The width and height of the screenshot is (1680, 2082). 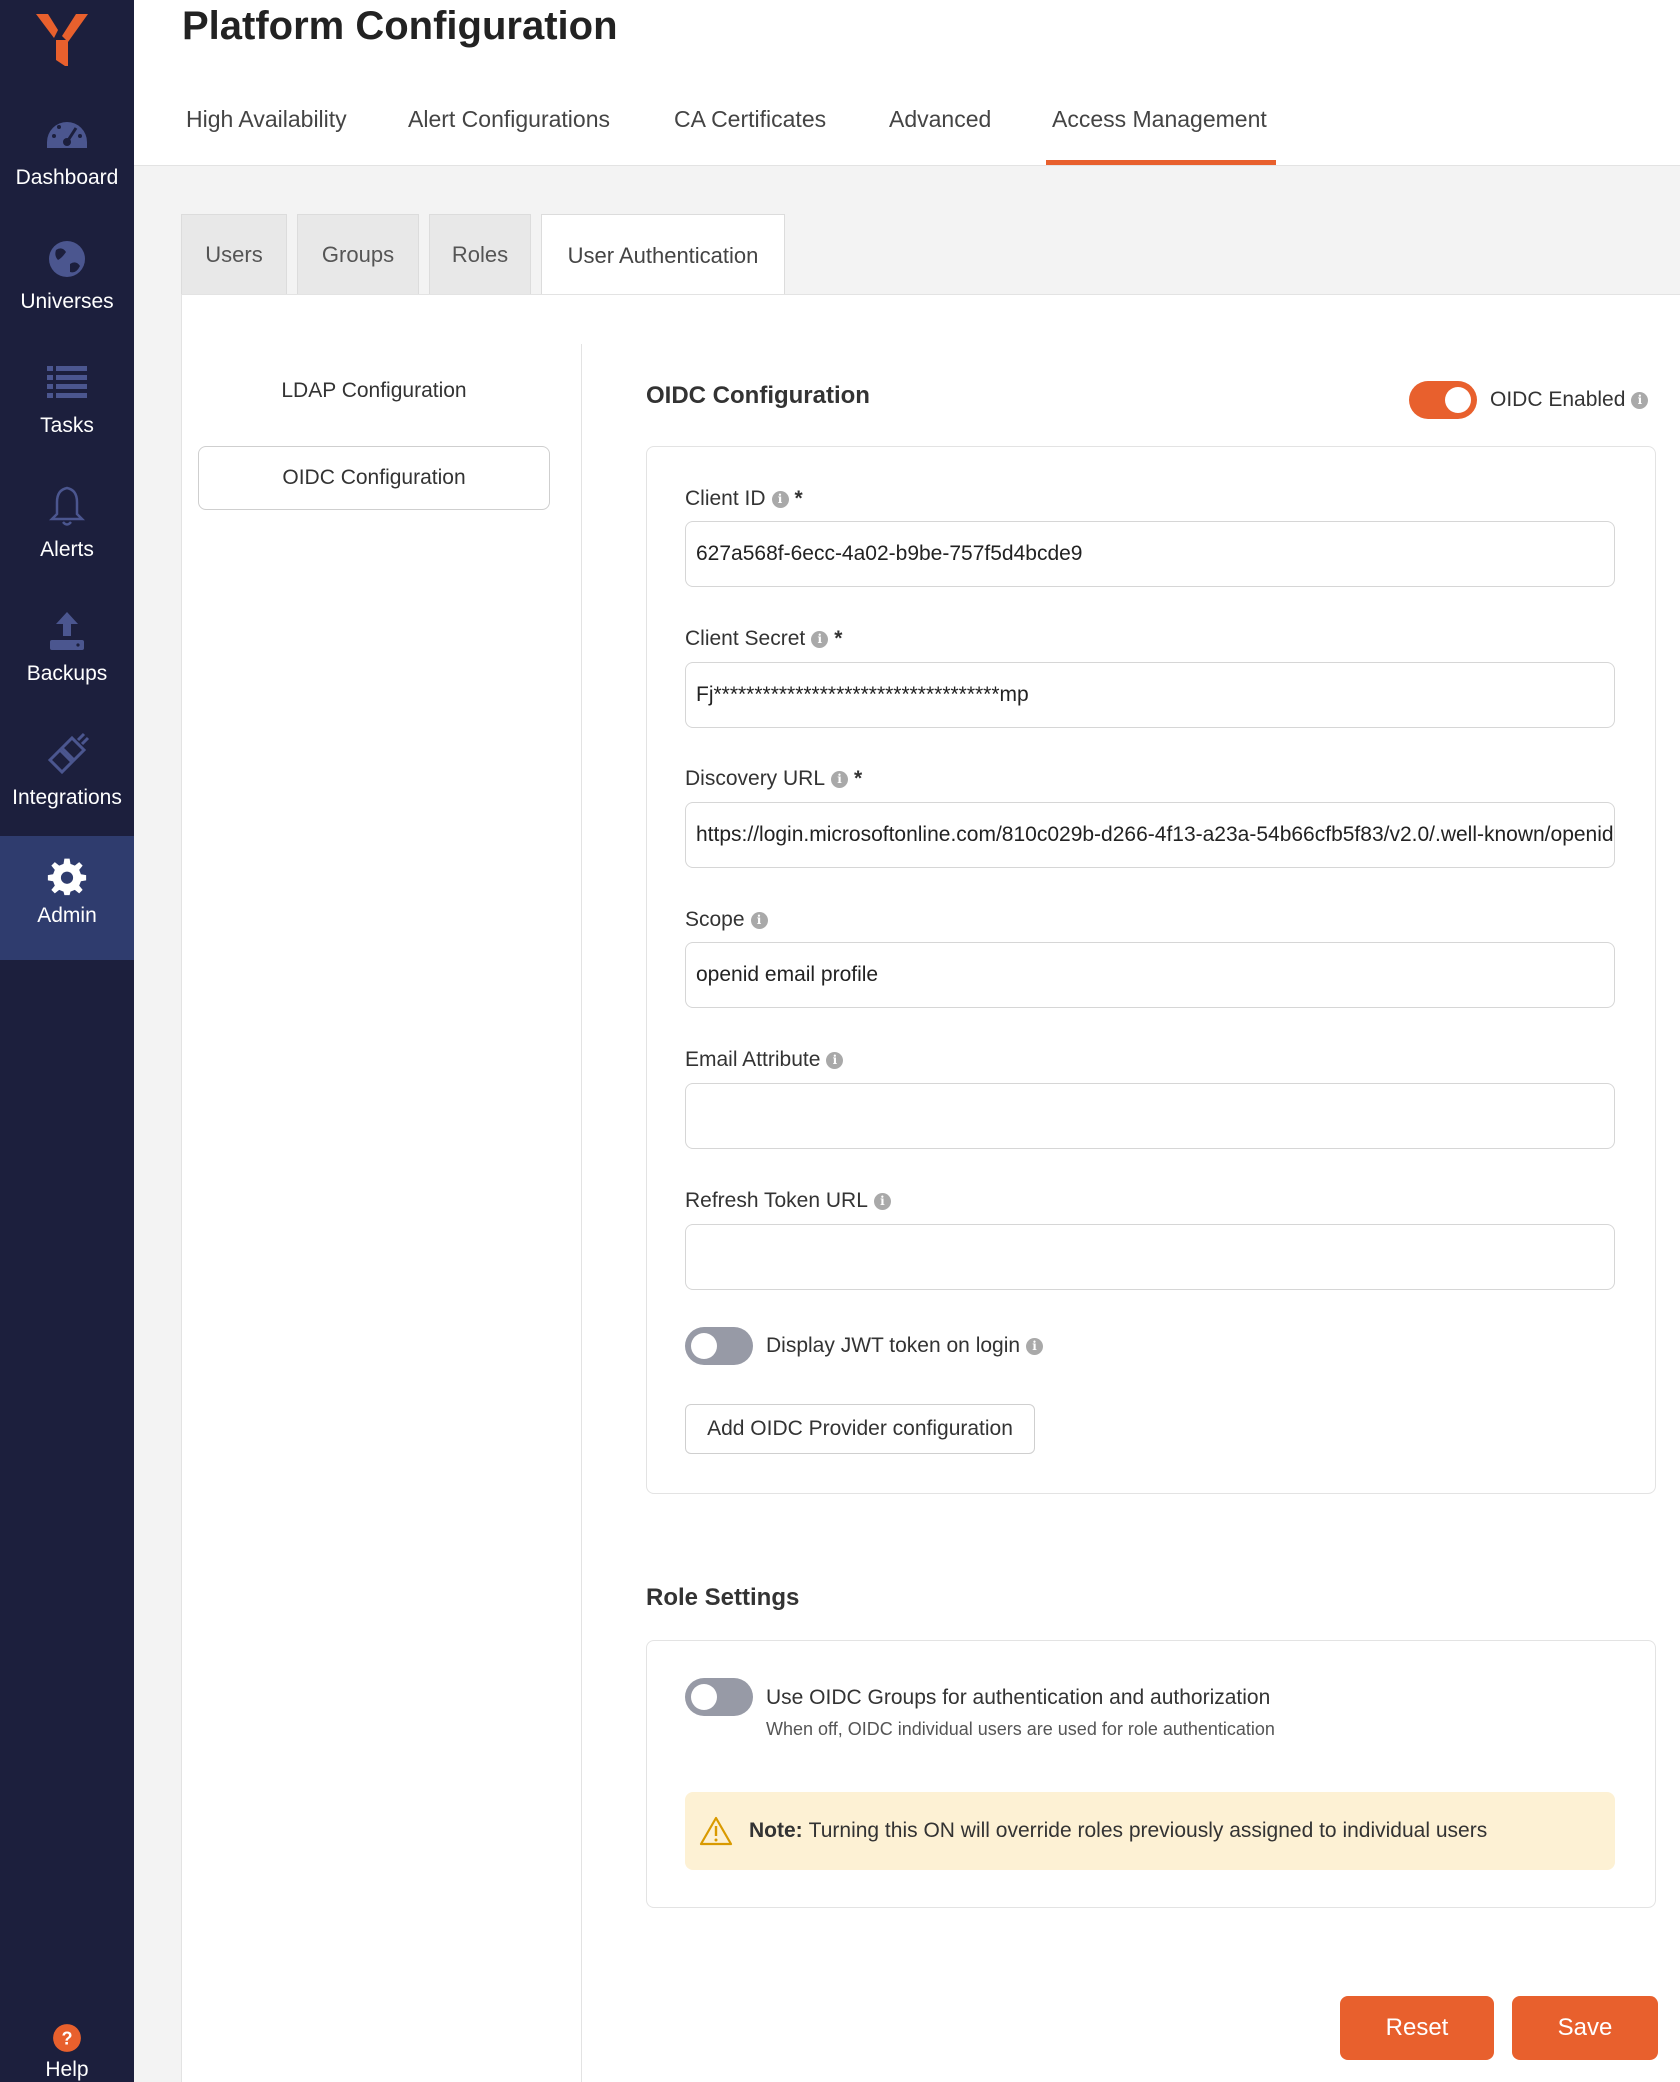 I want to click on nav-item-backups: Backups, so click(x=67, y=670).